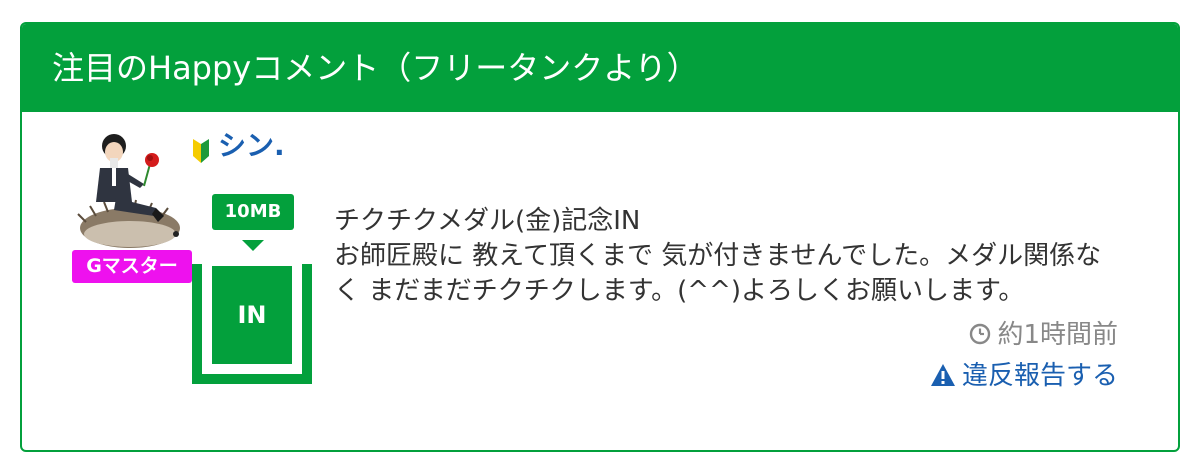  Describe the element at coordinates (1057, 335) in the screenshot. I see `timestamp-text: 約1時間前` at that location.